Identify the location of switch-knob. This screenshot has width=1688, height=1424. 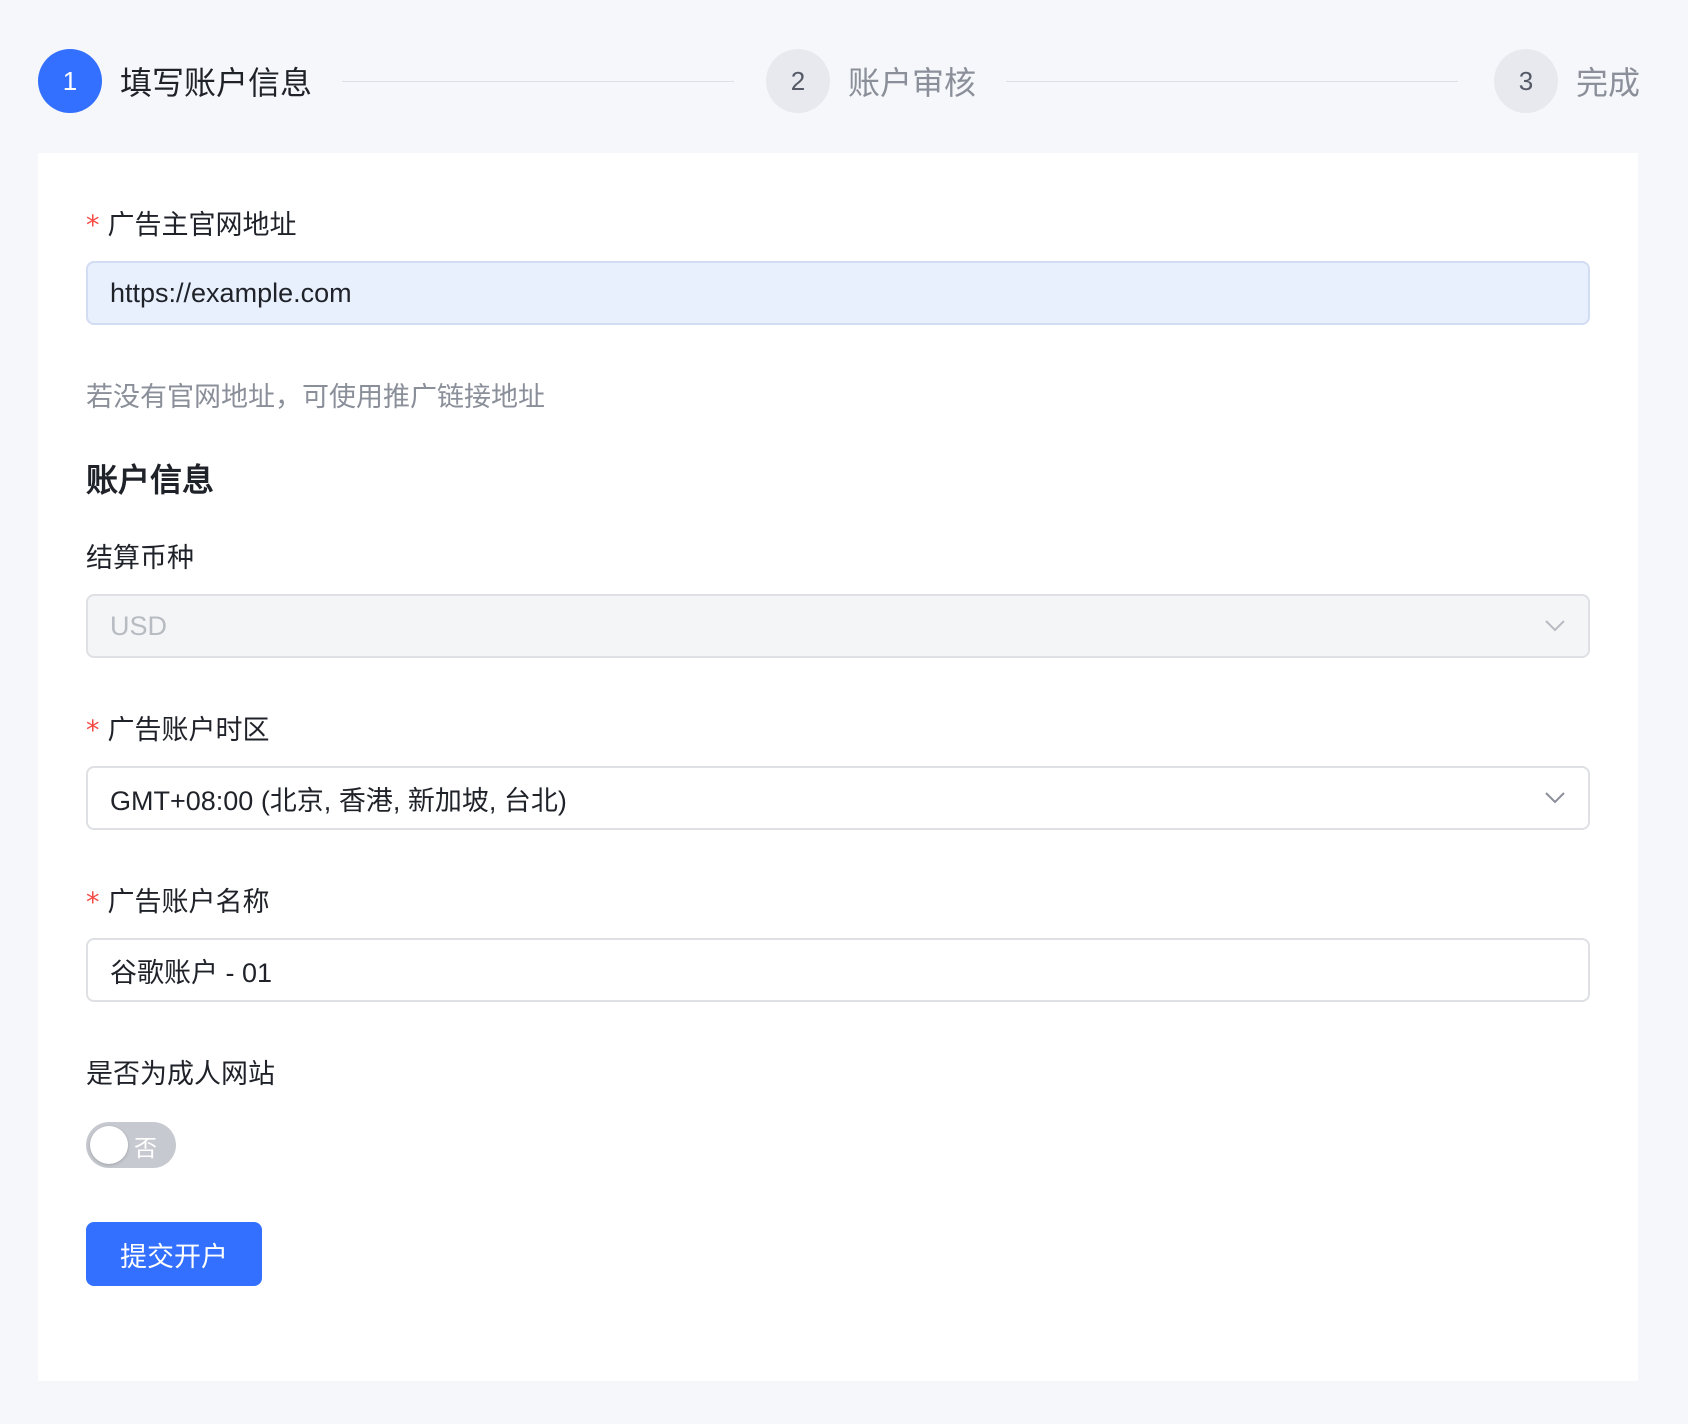
(109, 1145).